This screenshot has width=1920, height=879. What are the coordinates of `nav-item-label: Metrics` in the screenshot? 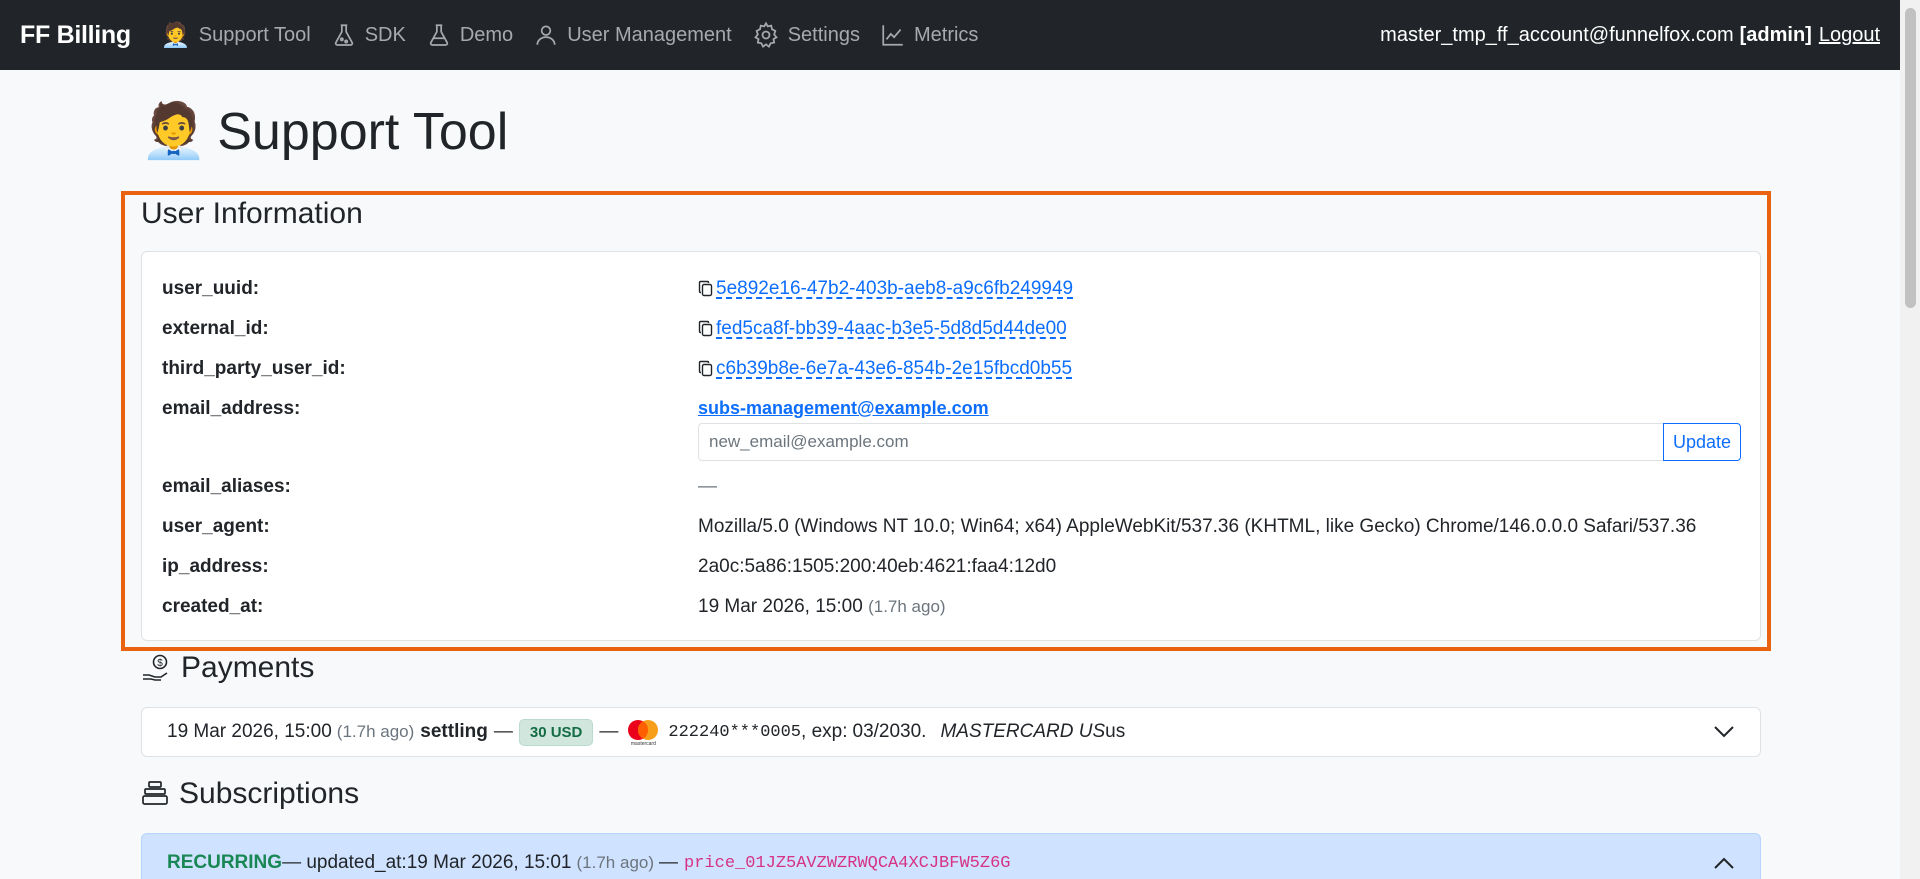 It's located at (946, 34).